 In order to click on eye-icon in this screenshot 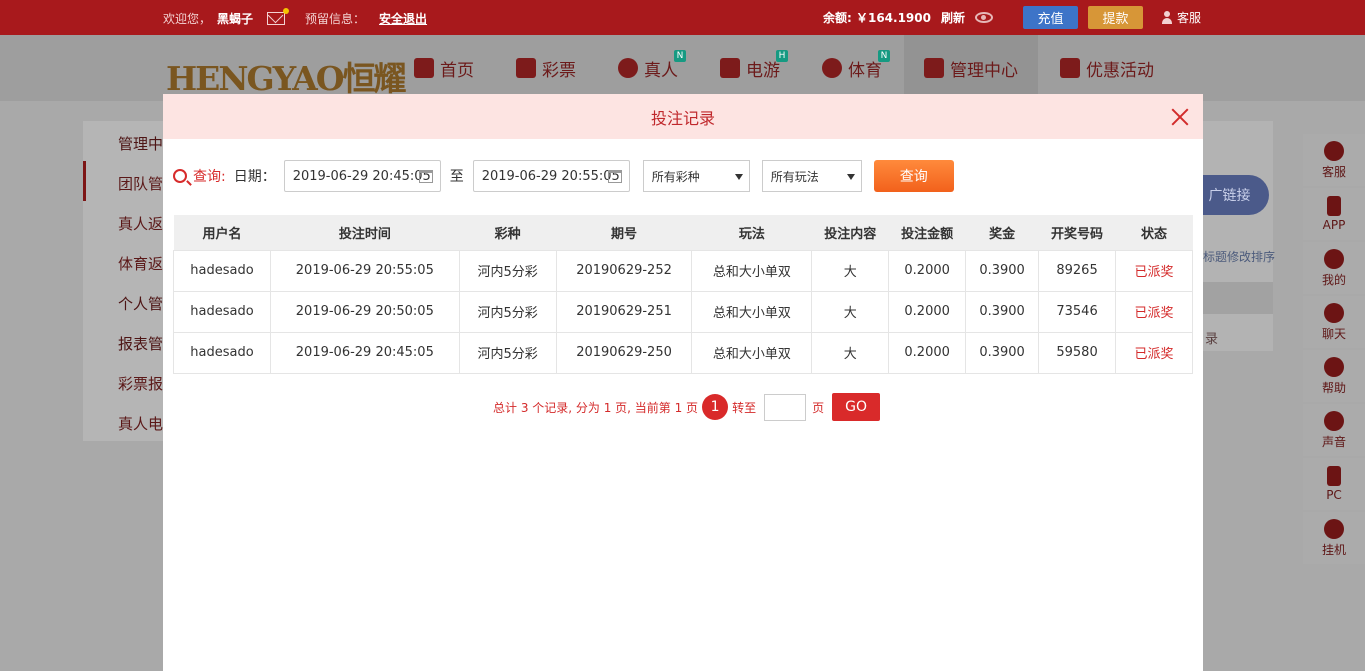, I will do `click(984, 17)`.